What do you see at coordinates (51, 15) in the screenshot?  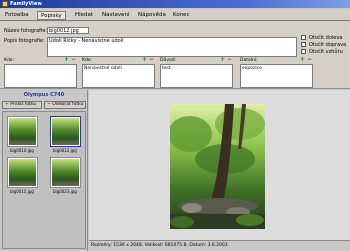 I see `menu-popisky: Popisky` at bounding box center [51, 15].